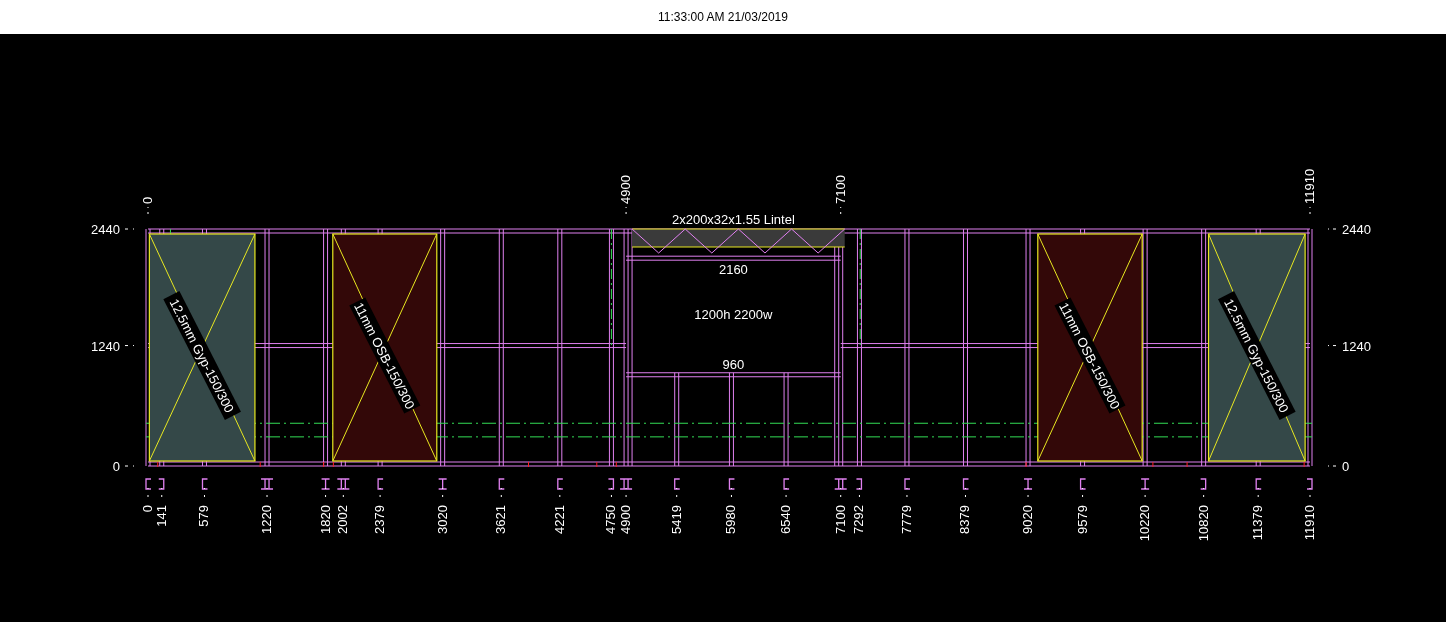 The height and width of the screenshot is (622, 1446). I want to click on dimension-label: 6540, so click(786, 519).